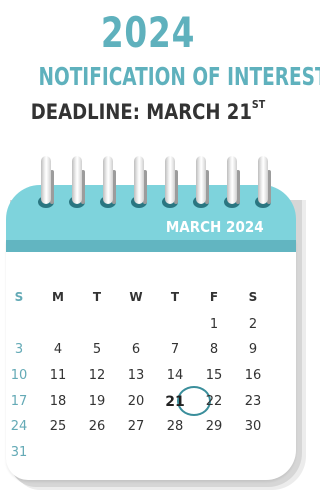 This screenshot has width=320, height=494. I want to click on calendar-day: 19, so click(97, 401).